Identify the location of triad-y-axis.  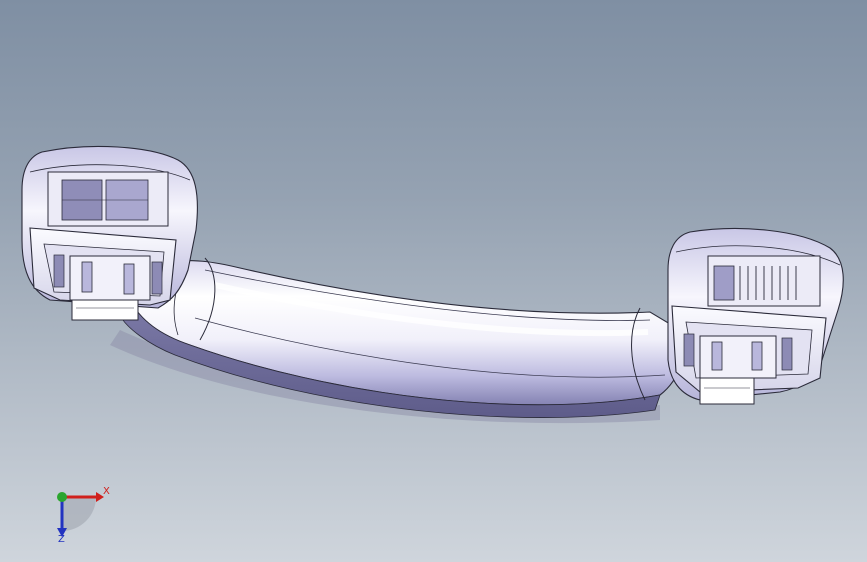
(62, 497).